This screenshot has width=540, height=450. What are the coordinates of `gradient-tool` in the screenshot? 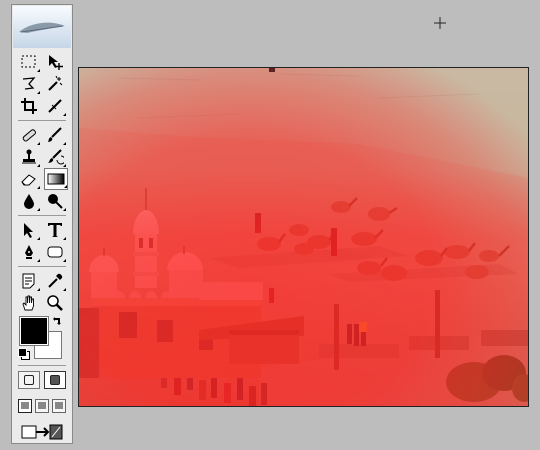 It's located at (56, 179).